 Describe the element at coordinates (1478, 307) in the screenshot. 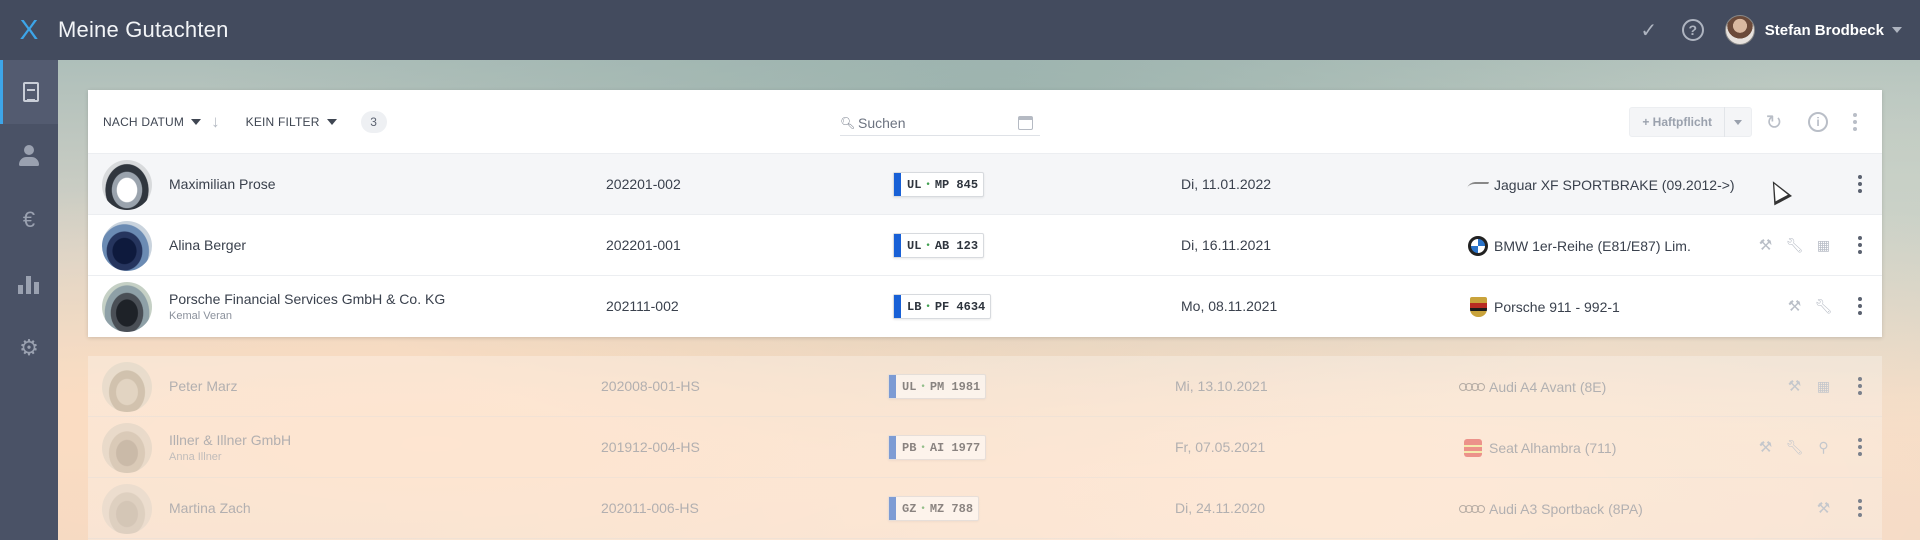

I see `porsche-logo-icon` at that location.